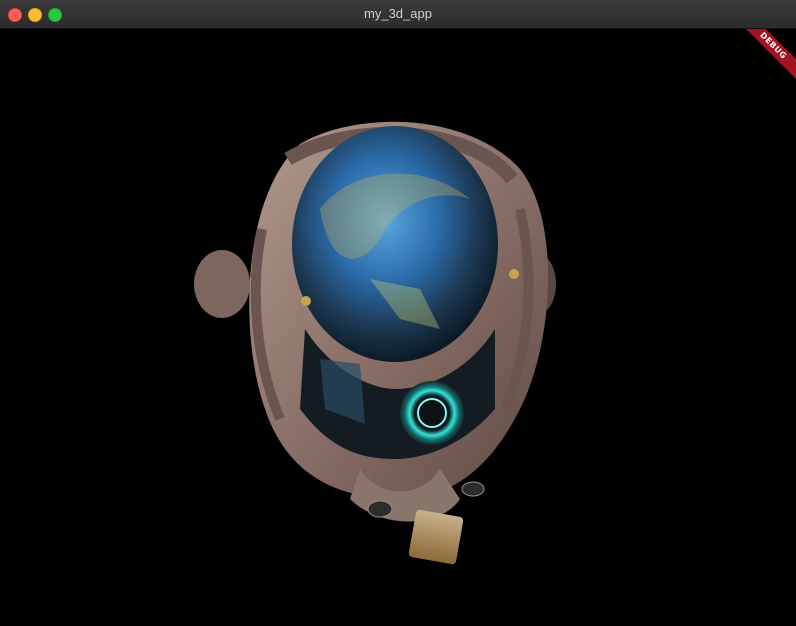  I want to click on title-bar: my_3d_app, so click(398, 14).